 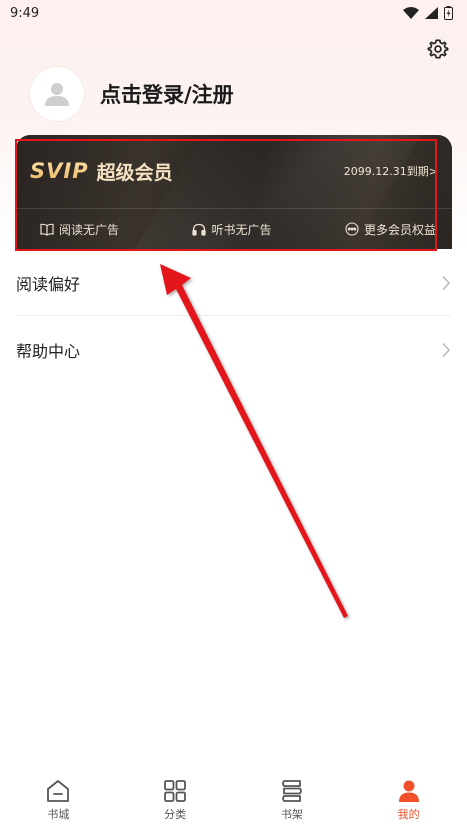 I want to click on tab-category: 分类, so click(x=175, y=800).